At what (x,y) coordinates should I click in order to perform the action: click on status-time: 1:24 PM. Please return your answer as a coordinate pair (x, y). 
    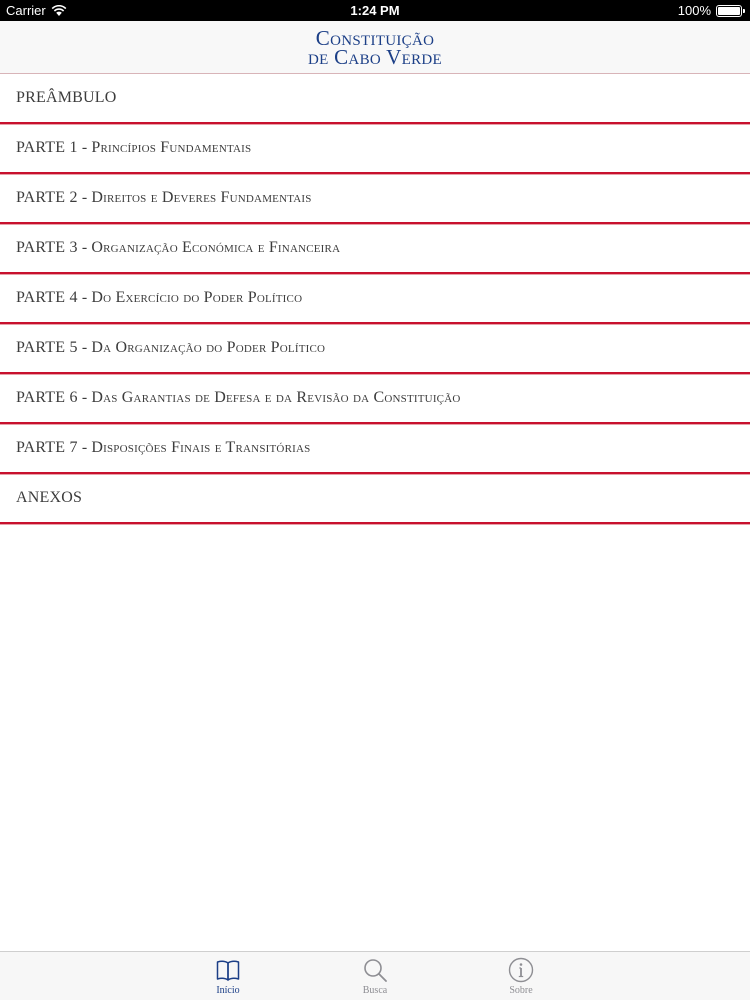
    Looking at the image, I should click on (375, 10).